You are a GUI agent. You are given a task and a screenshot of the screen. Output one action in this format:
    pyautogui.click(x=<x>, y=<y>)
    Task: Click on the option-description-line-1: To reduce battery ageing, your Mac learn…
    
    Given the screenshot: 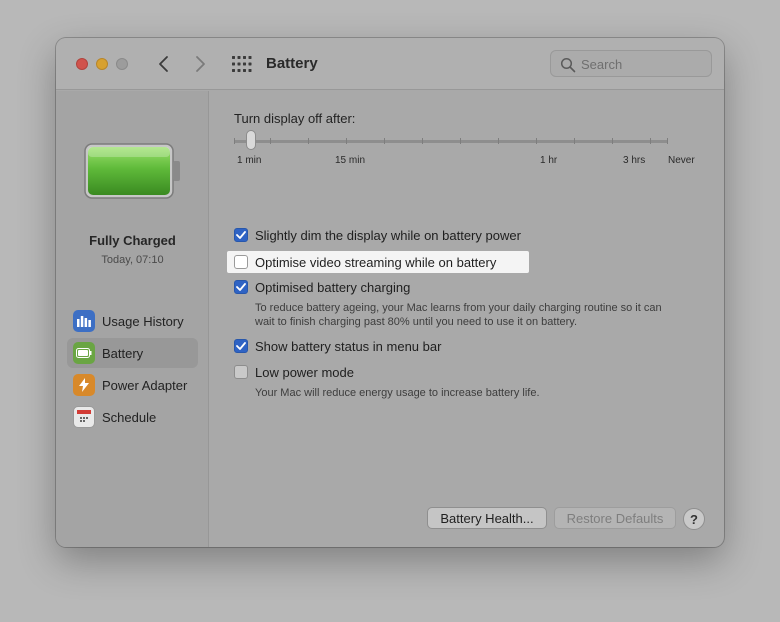 What is the action you would take?
    pyautogui.click(x=458, y=308)
    